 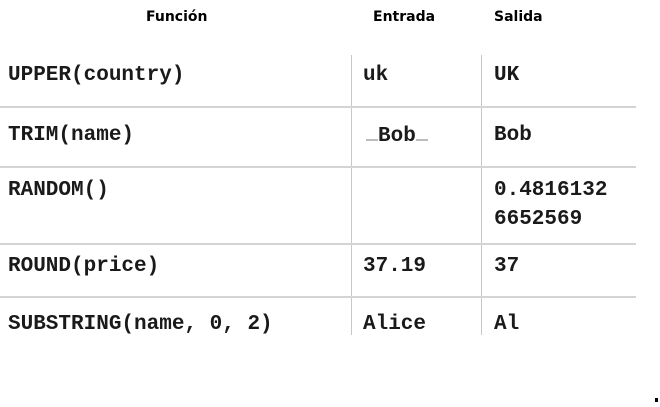 I want to click on table-row-4-input: 37.19, so click(x=395, y=266).